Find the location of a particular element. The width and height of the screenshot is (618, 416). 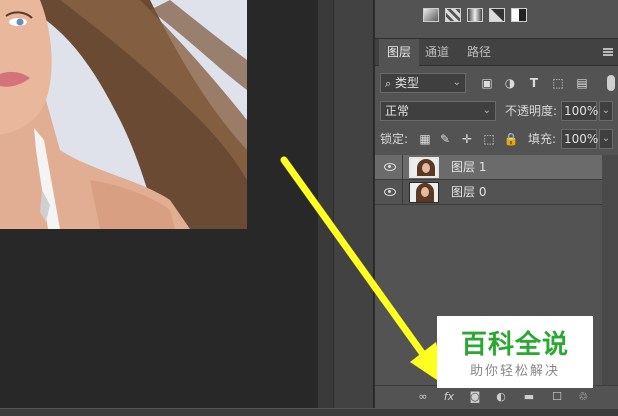

fx-icon: fx is located at coordinates (449, 397).